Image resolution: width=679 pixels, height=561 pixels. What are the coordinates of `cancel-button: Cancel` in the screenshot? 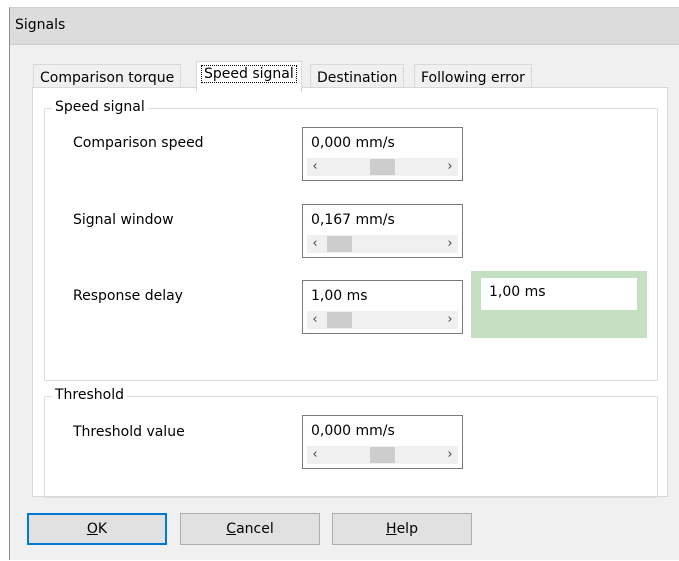 It's located at (250, 529).